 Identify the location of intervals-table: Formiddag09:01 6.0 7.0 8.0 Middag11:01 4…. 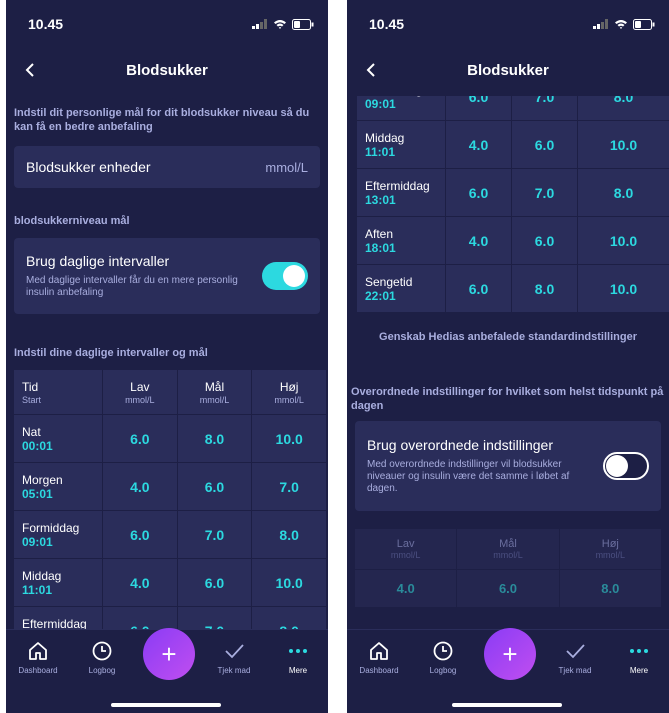
(512, 204).